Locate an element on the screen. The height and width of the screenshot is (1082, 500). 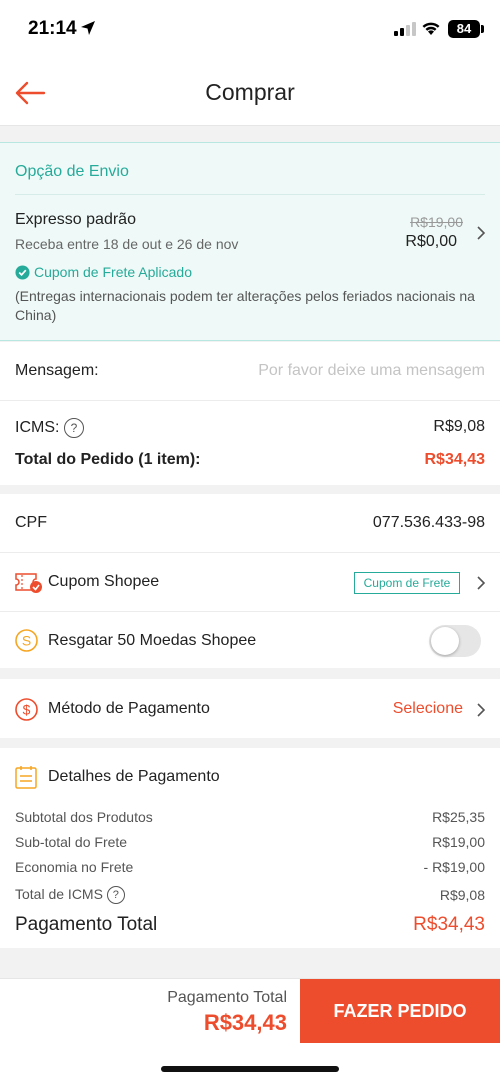
document-list-icon is located at coordinates (26, 777).